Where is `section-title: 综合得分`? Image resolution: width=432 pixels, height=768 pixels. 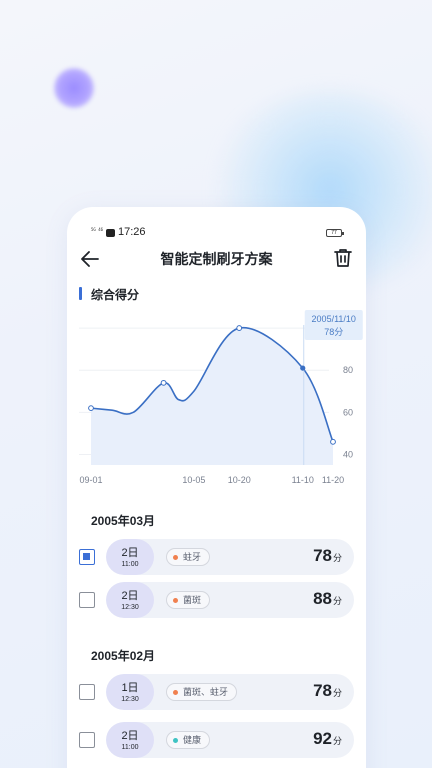 section-title: 综合得分 is located at coordinates (115, 295).